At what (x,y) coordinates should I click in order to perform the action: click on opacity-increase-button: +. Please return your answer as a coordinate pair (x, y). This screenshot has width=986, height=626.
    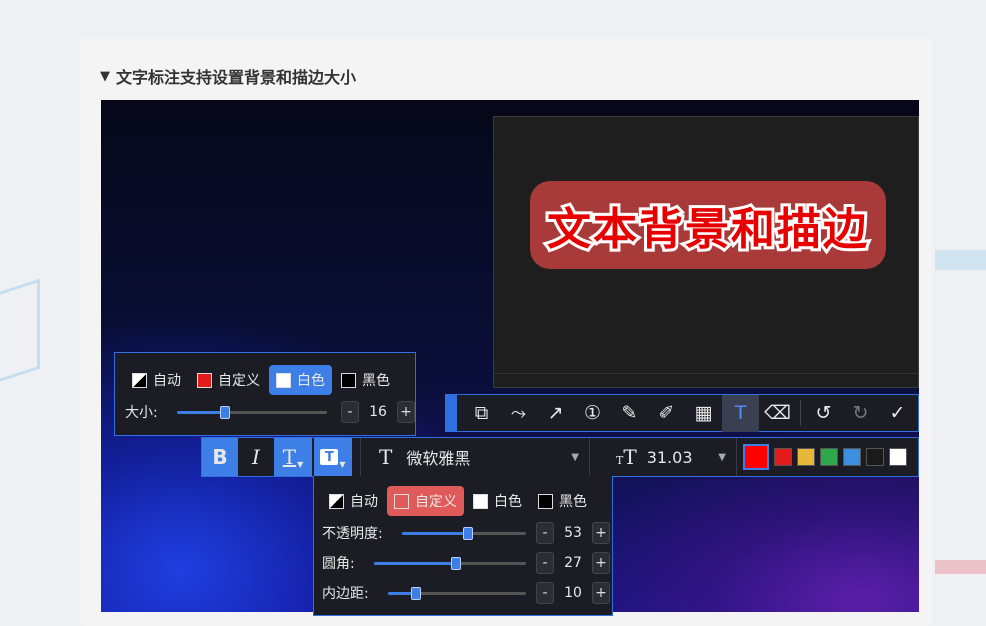
    Looking at the image, I should click on (601, 533).